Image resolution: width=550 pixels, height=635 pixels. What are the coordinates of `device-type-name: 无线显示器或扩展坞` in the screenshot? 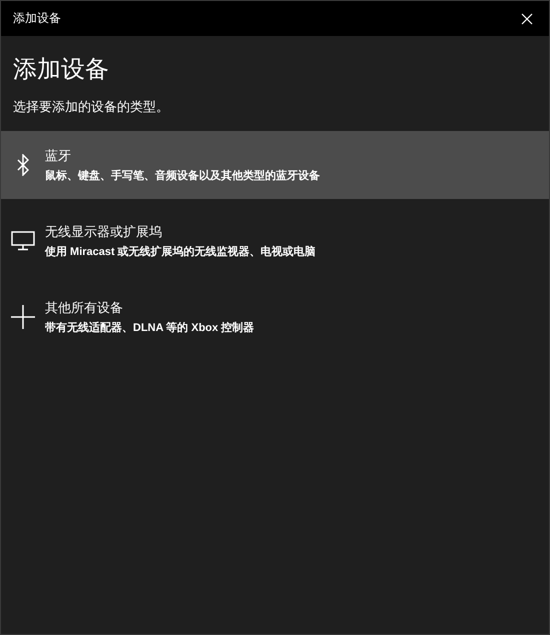 It's located at (104, 232).